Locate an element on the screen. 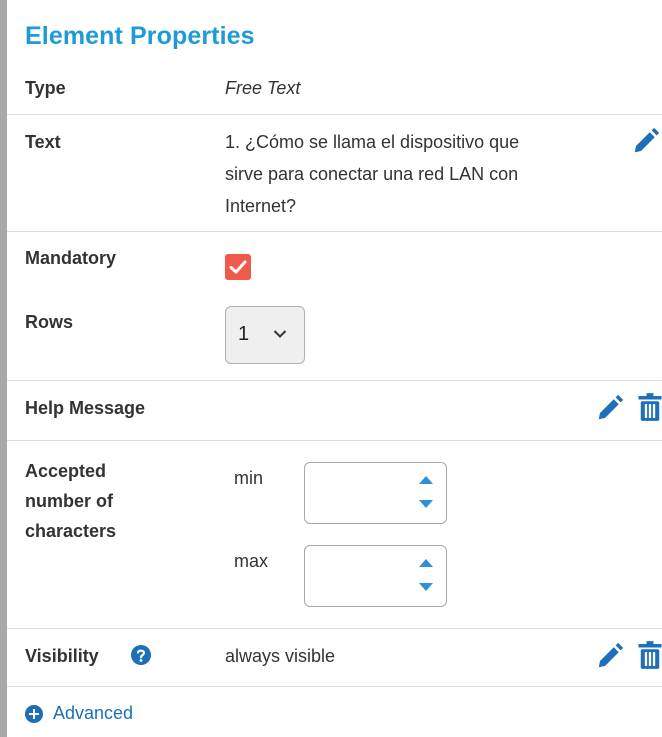  advanced-link: Advanced is located at coordinates (93, 713).